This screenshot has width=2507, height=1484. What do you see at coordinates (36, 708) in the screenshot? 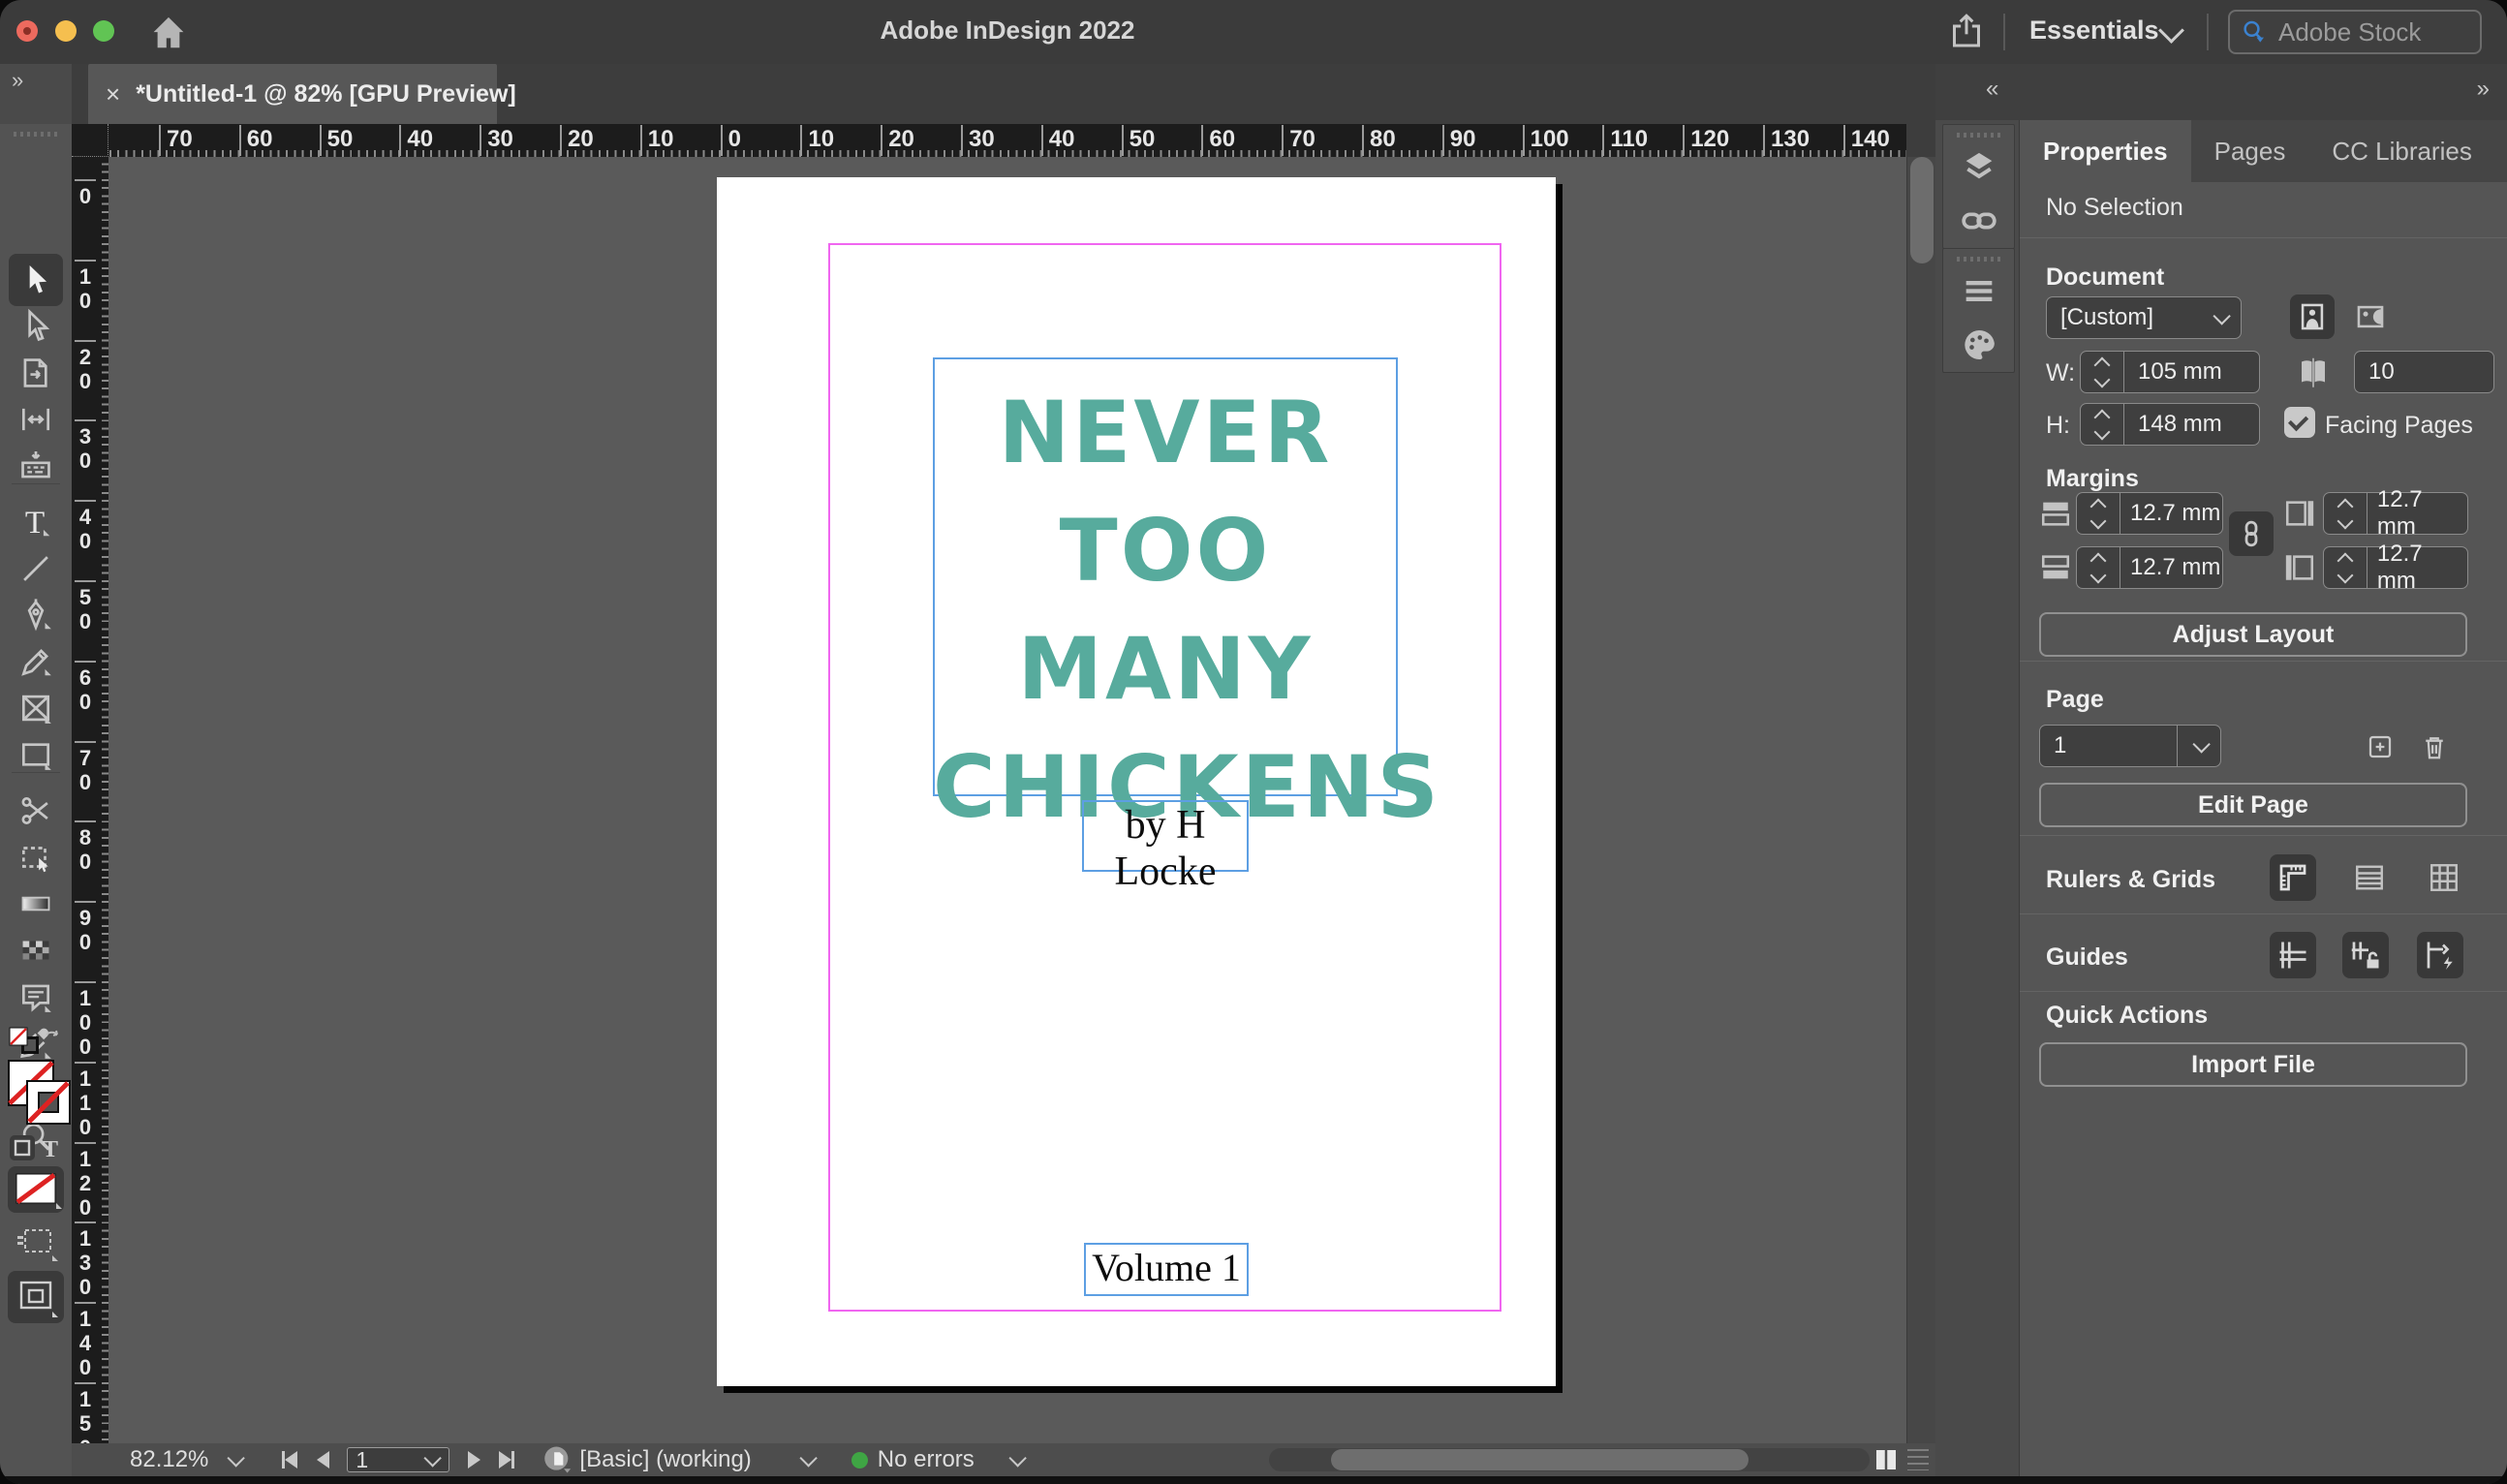
I see `frame-tool-tool-icon` at bounding box center [36, 708].